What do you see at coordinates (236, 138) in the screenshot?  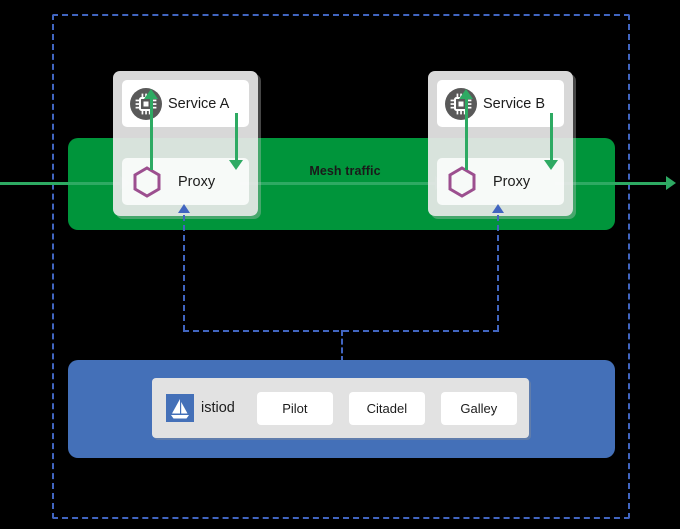 I see `pod-a-outbound-line` at bounding box center [236, 138].